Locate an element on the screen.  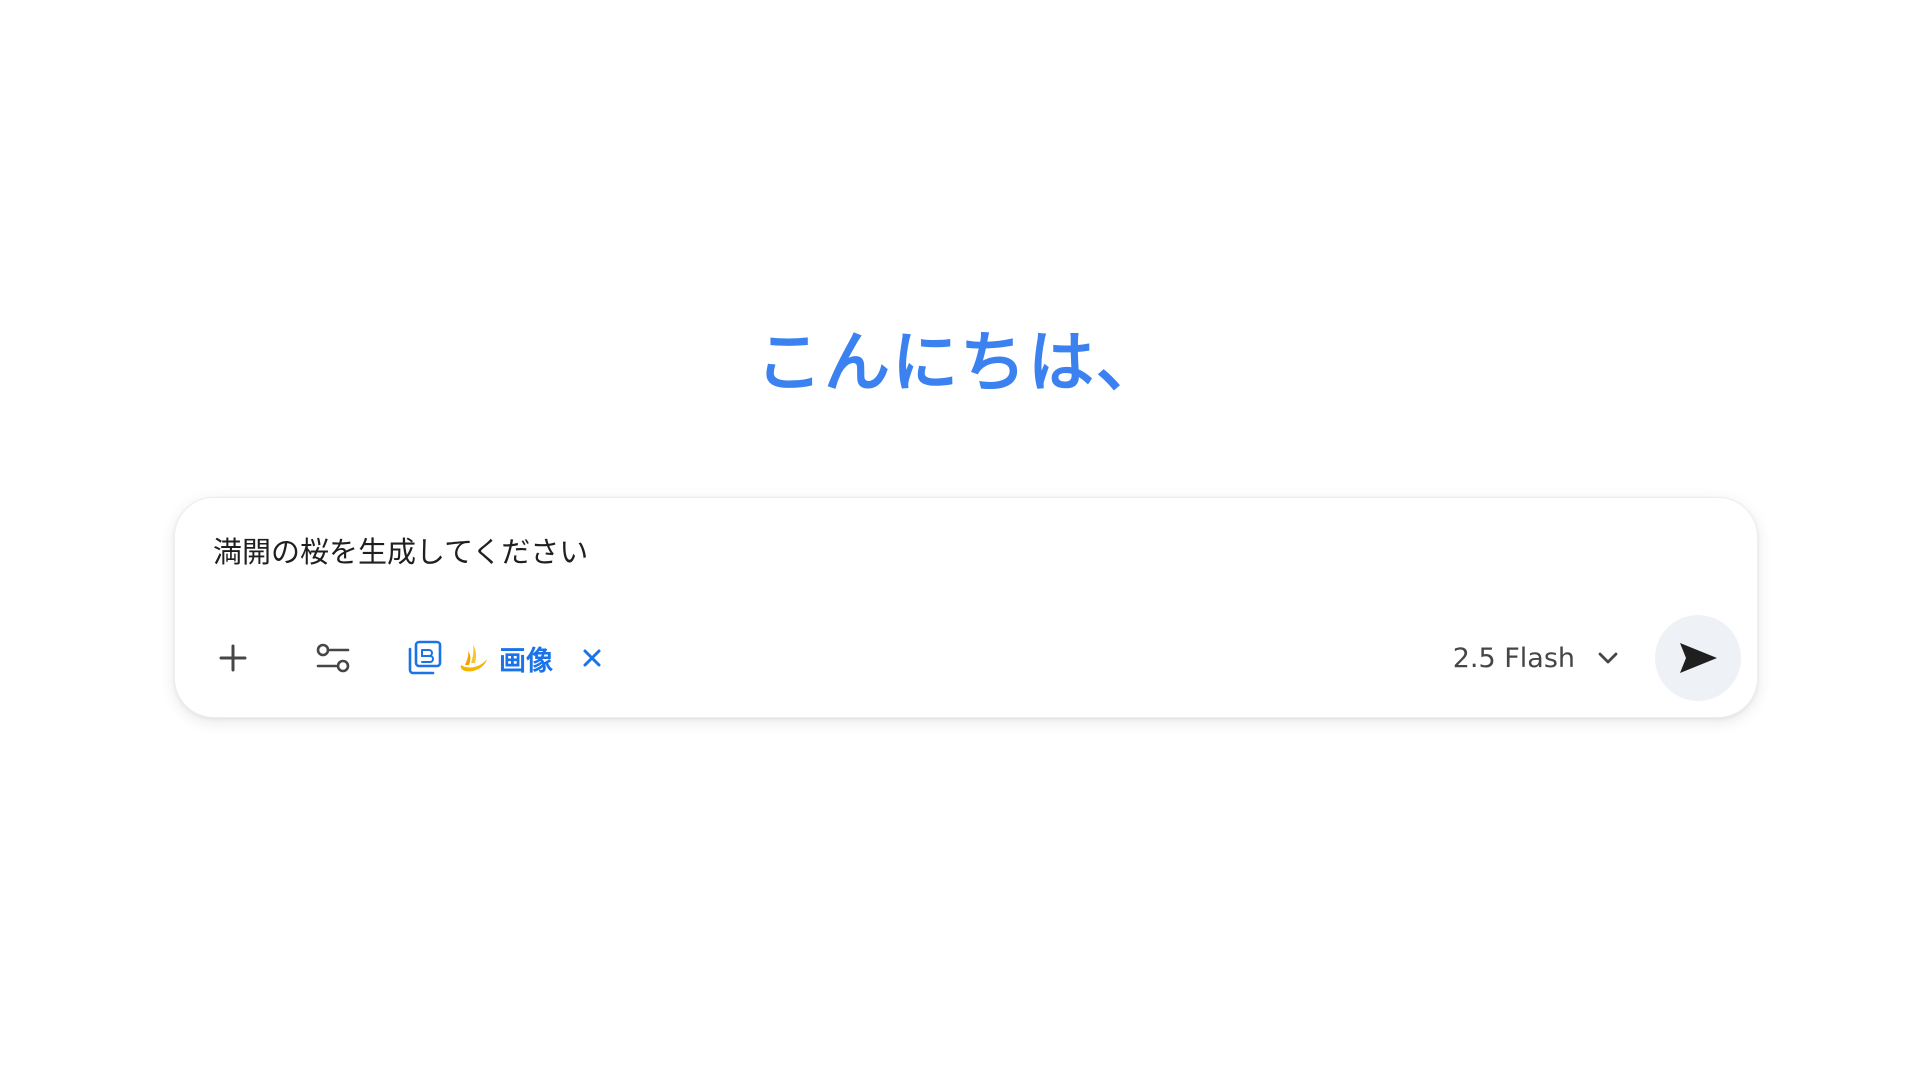
tune-icon is located at coordinates (333, 658).